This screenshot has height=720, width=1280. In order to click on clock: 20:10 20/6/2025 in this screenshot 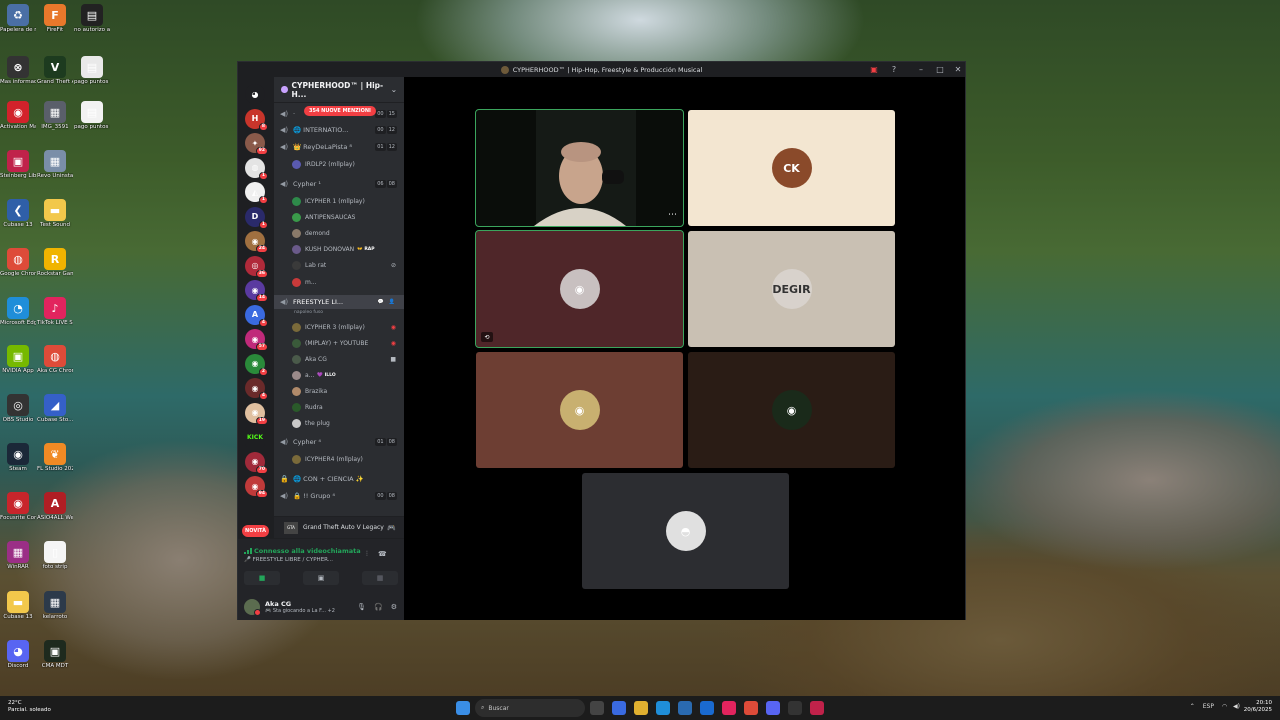, I will do `click(1258, 707)`.